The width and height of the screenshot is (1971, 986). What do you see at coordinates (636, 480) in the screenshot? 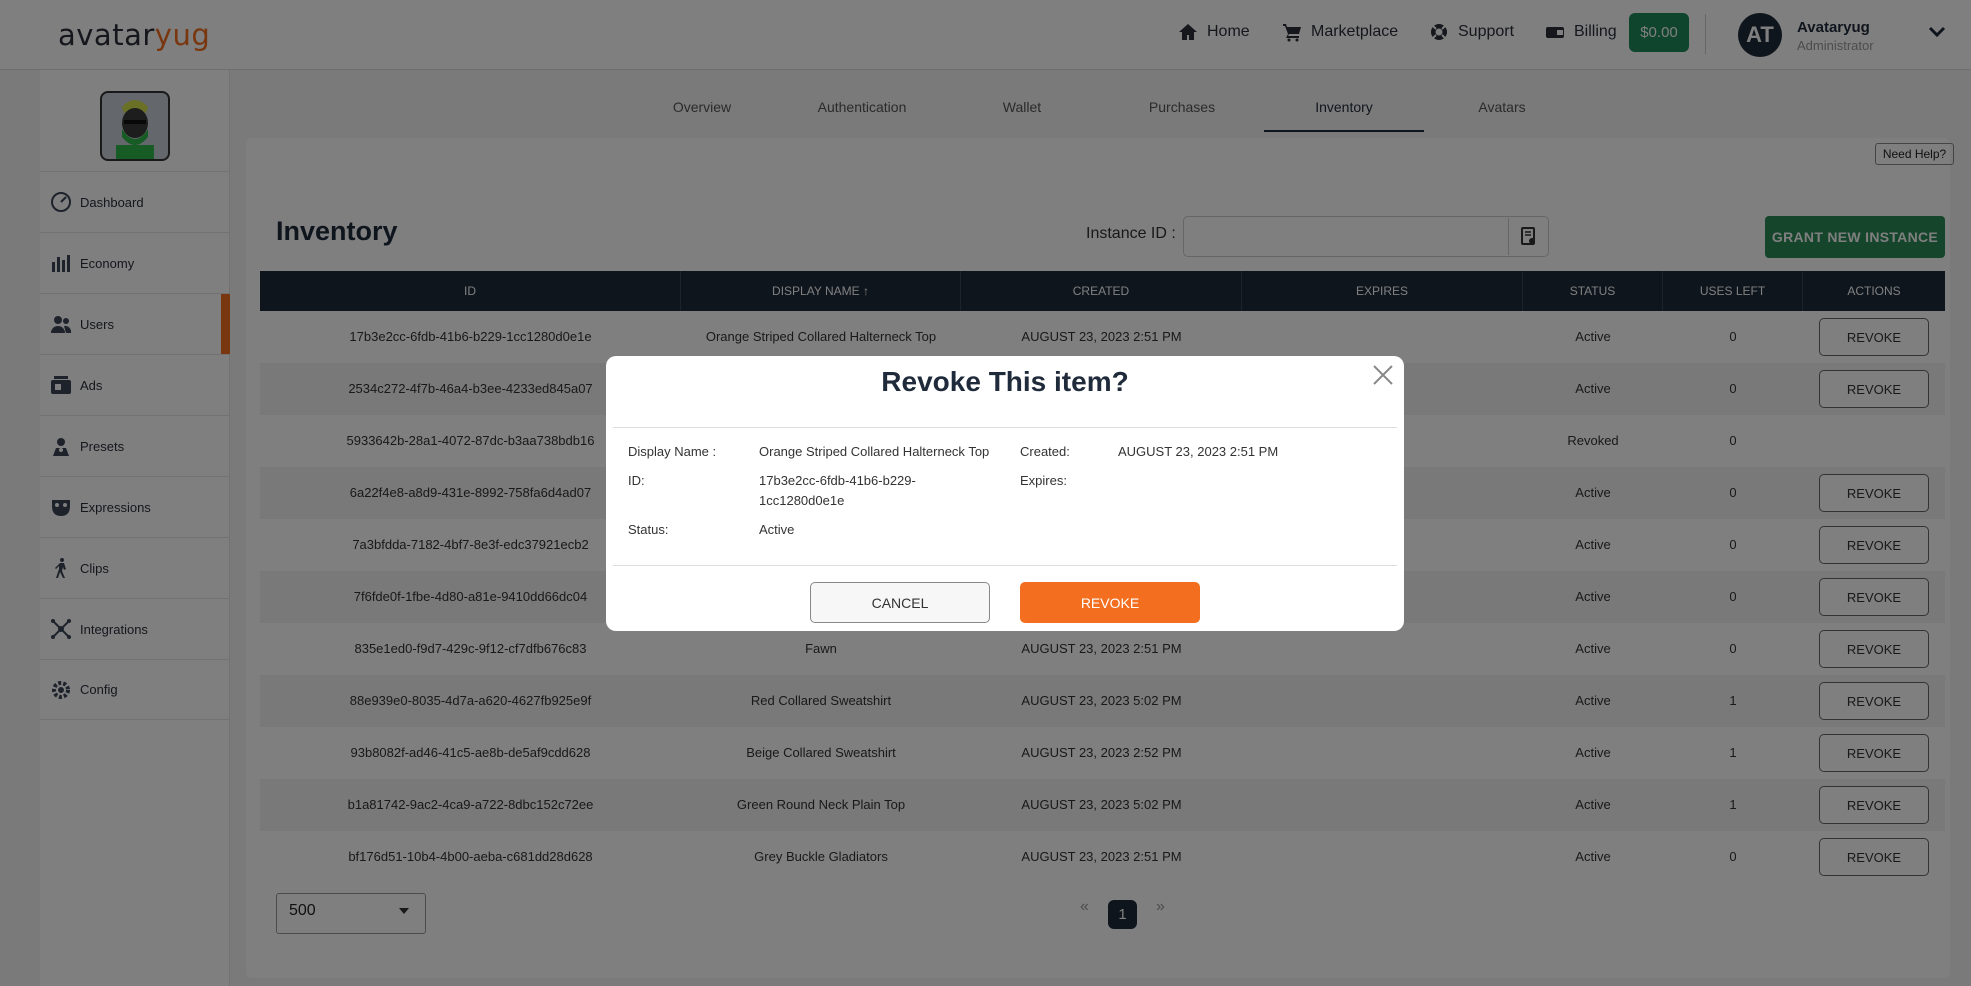
I see `id-label: ID:` at bounding box center [636, 480].